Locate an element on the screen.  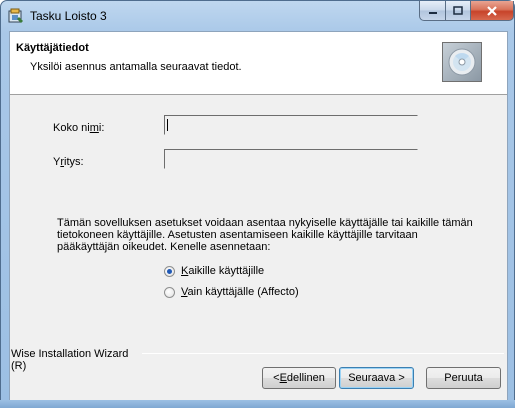
maximize-button is located at coordinates (458, 11).